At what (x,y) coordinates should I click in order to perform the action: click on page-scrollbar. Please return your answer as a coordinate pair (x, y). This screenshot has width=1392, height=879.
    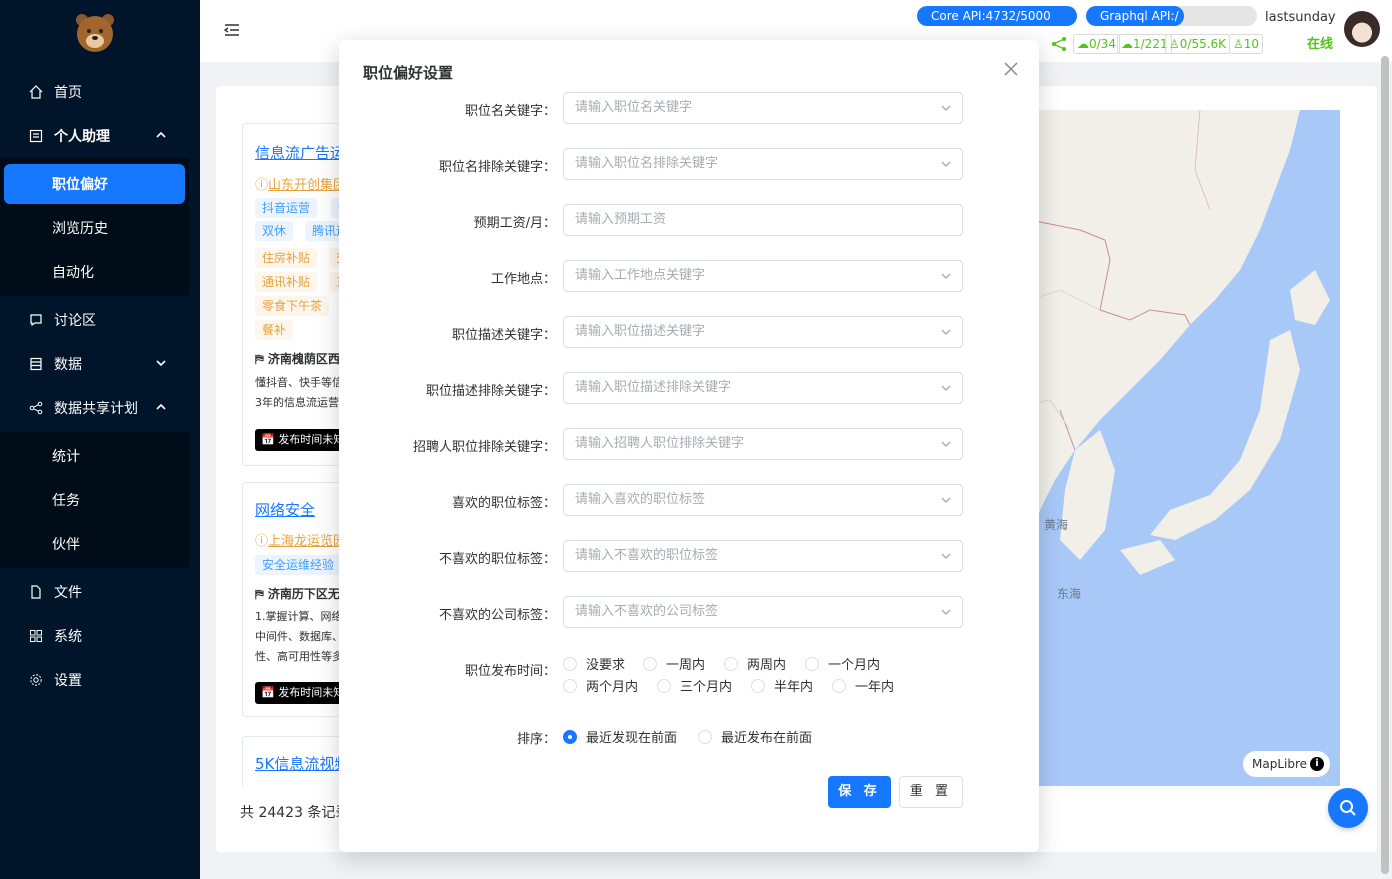
    Looking at the image, I should click on (1385, 465).